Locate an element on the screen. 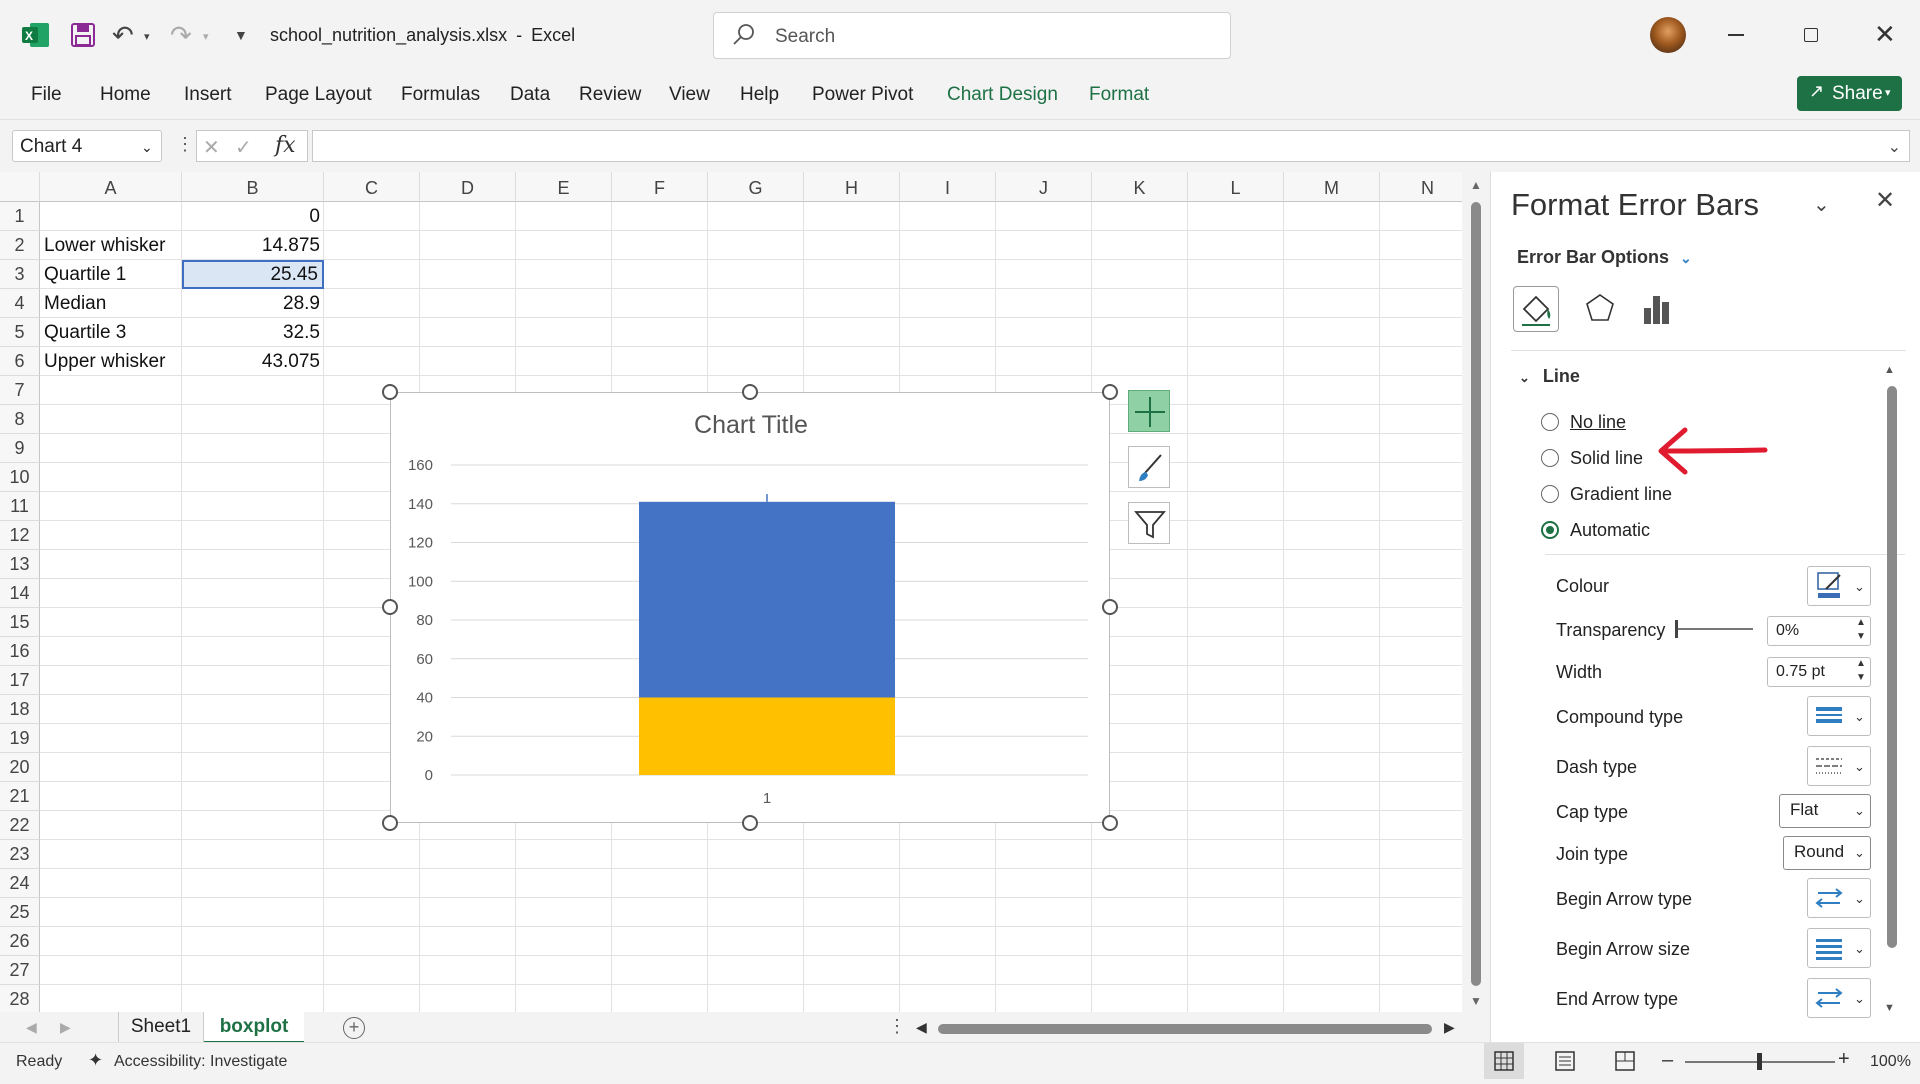 This screenshot has height=1084, width=1920. row-header-1: 1 is located at coordinates (20, 216).